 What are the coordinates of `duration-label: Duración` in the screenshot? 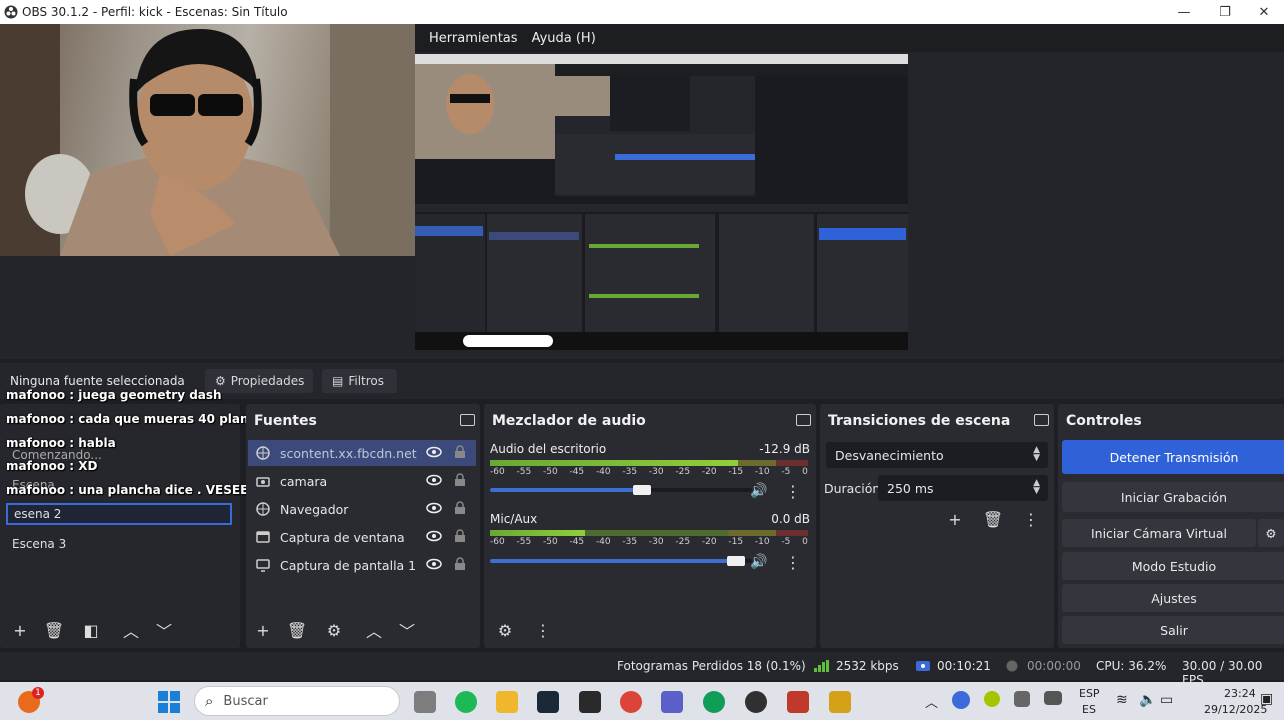 It's located at (852, 488).